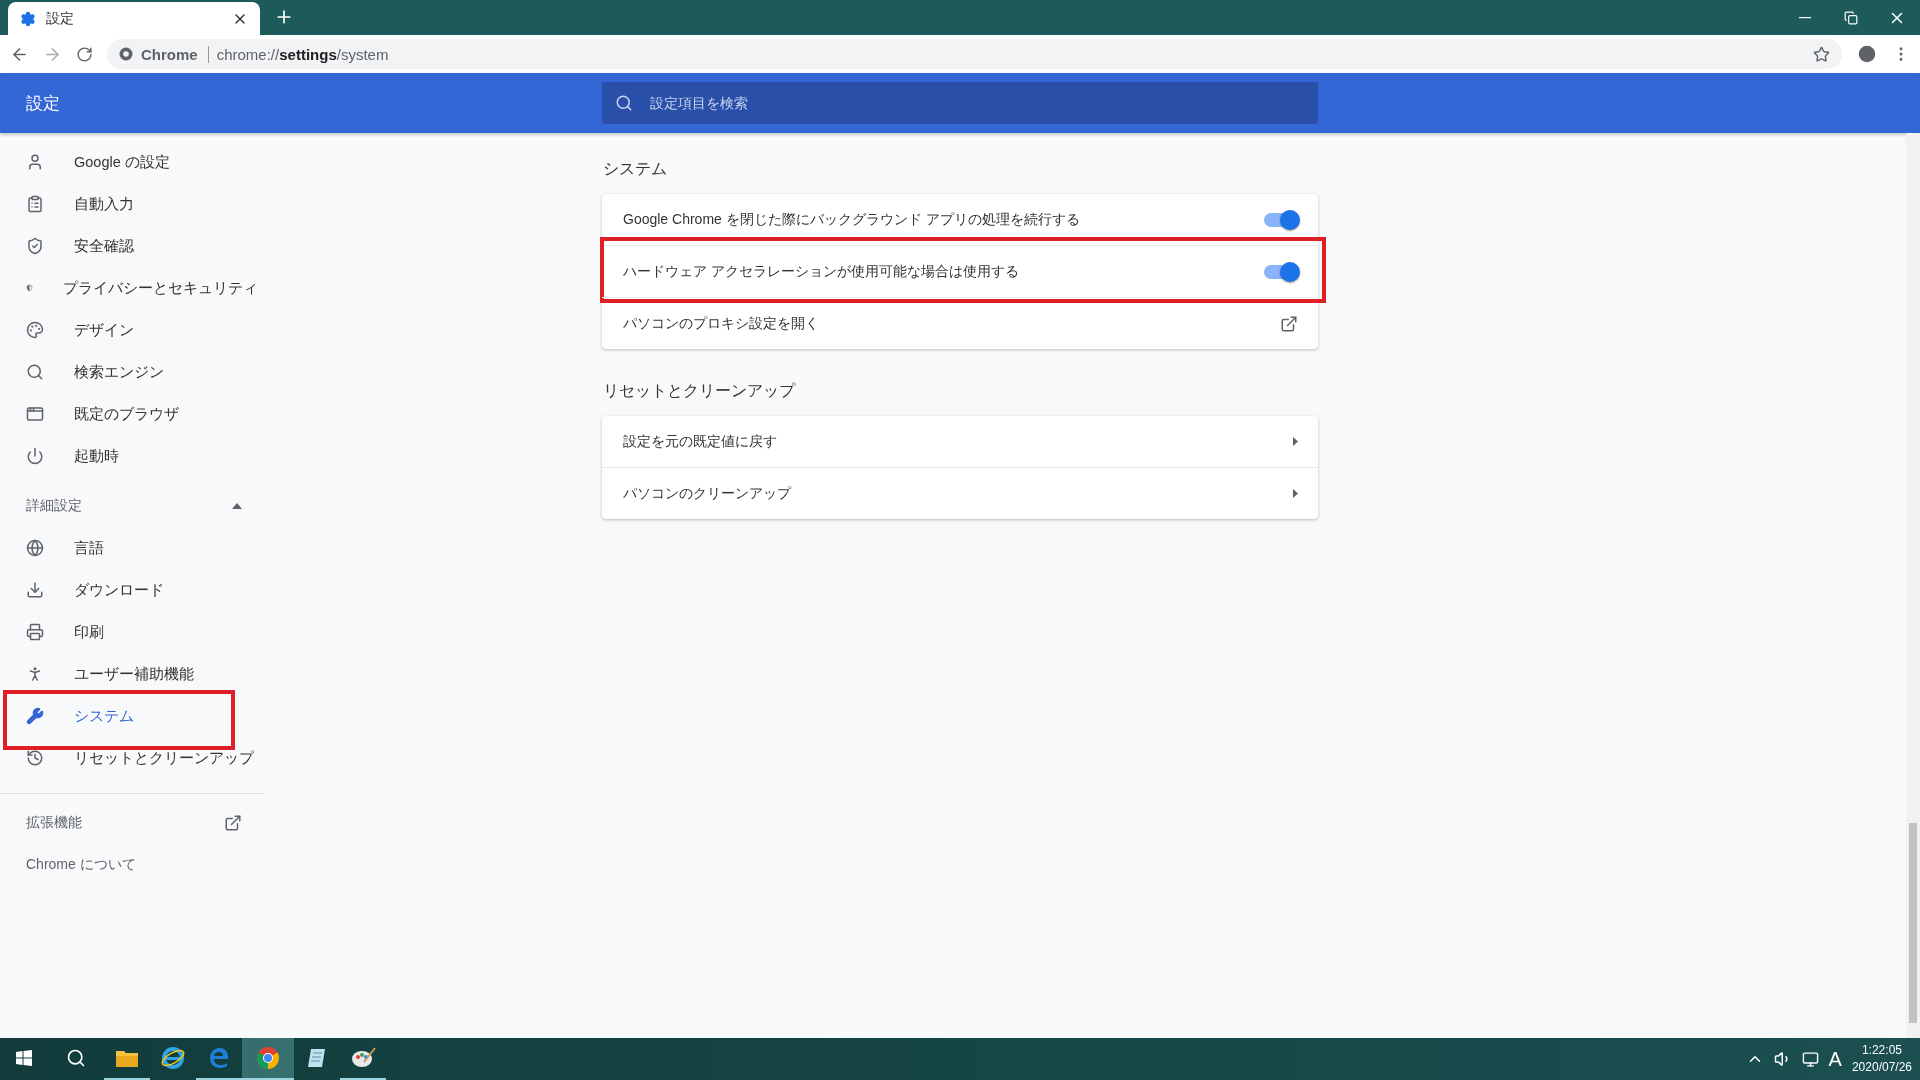 The width and height of the screenshot is (1920, 1080). I want to click on advanced-label: 詳細設定, so click(54, 506).